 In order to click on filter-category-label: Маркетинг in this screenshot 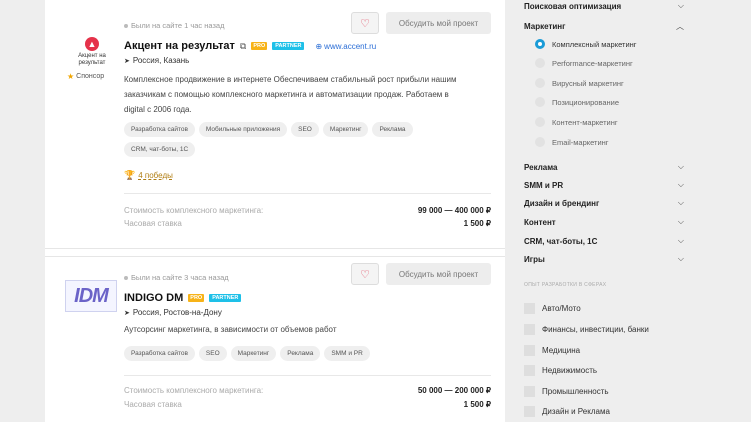, I will do `click(545, 26)`.